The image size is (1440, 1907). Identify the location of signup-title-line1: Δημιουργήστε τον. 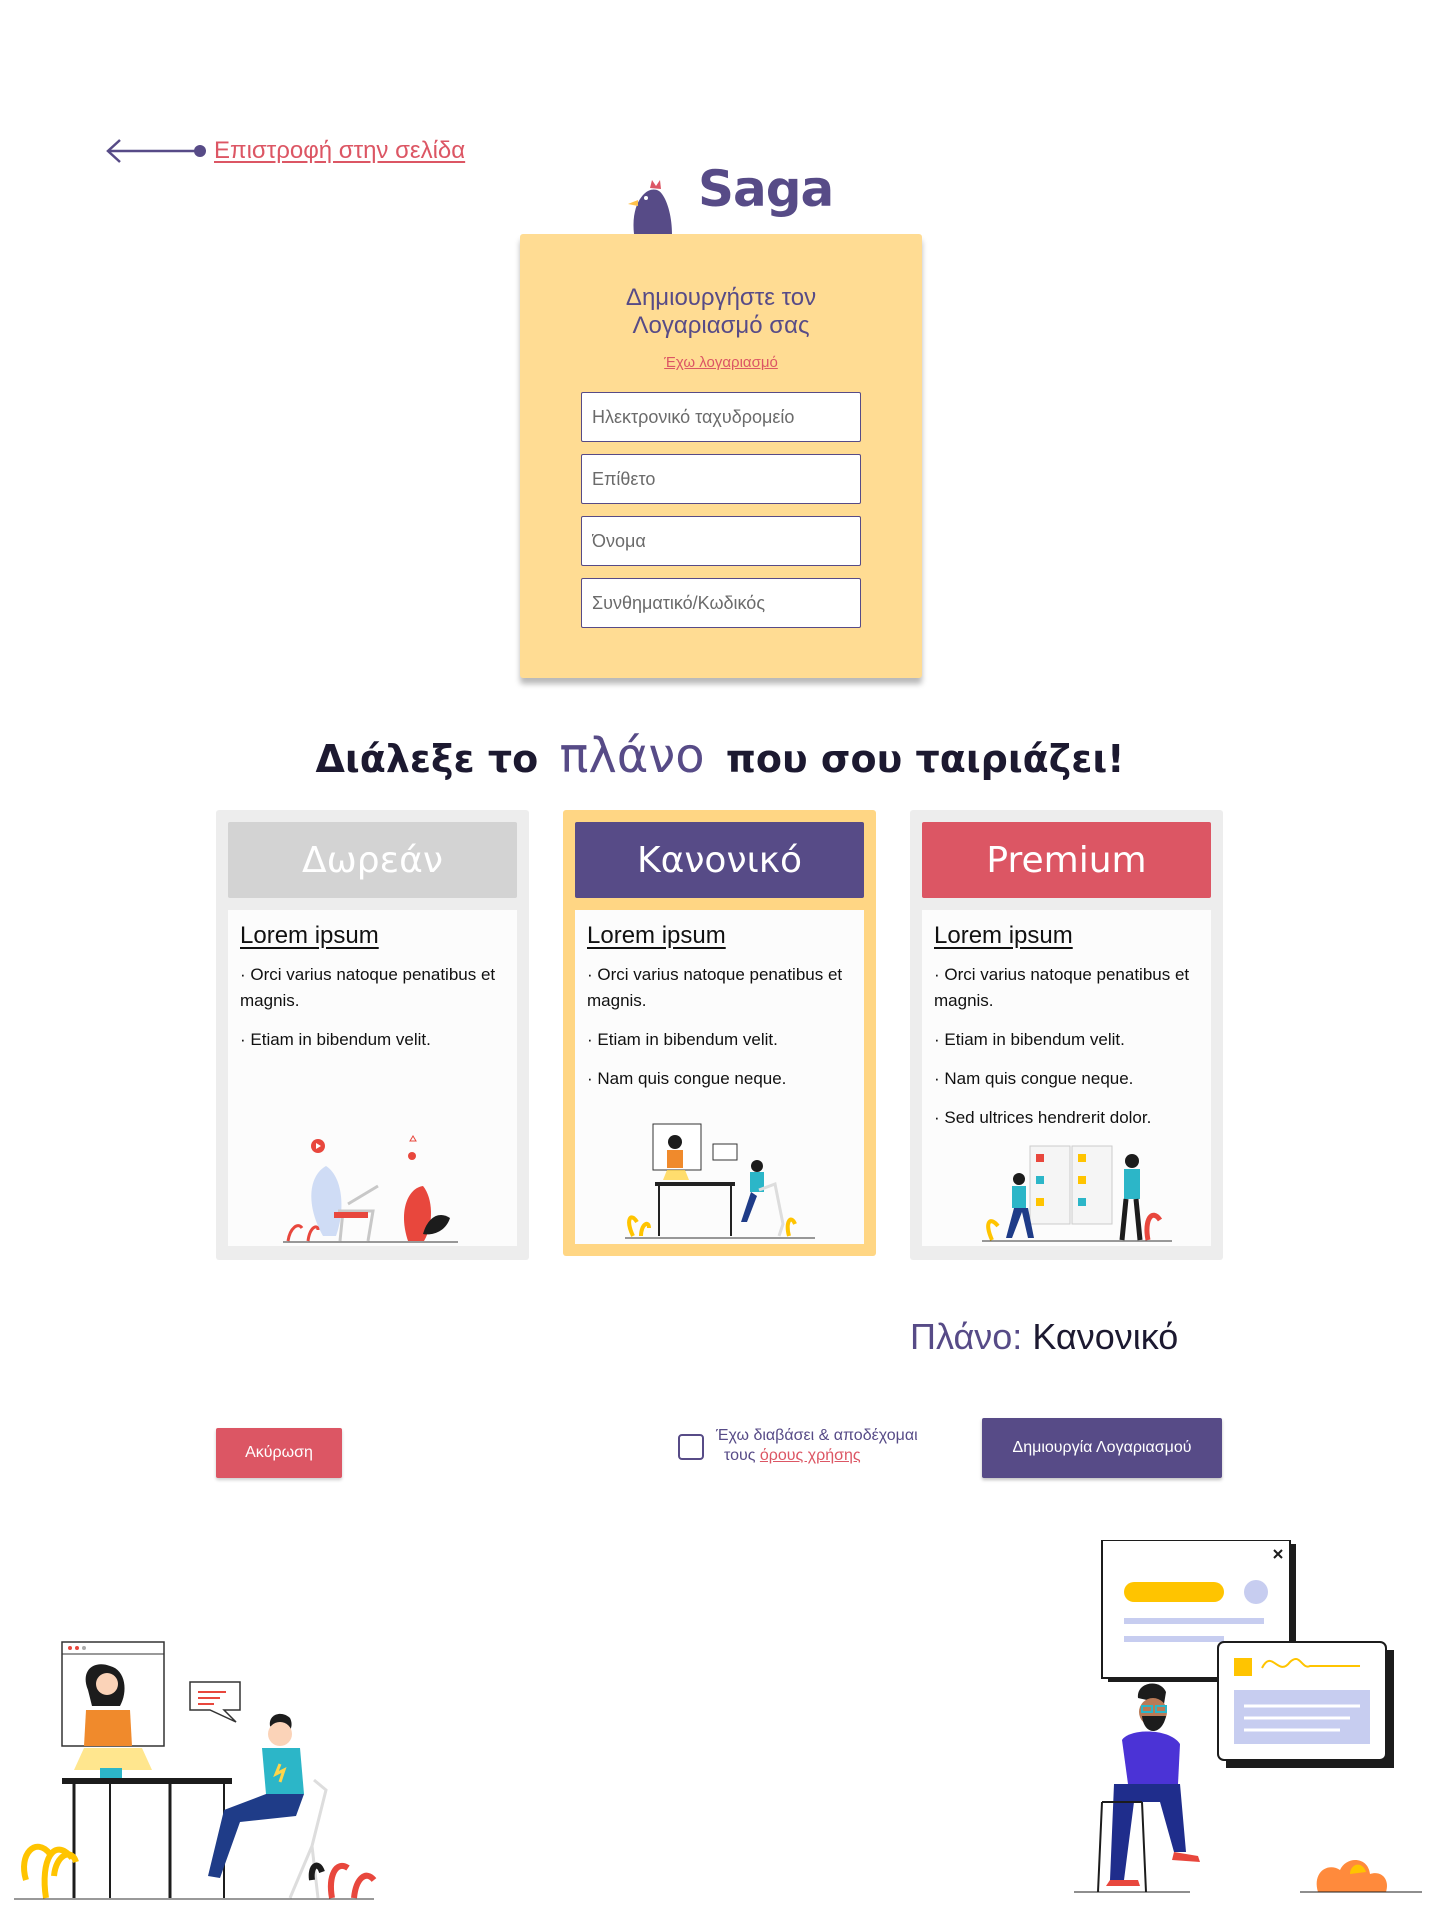
(721, 297).